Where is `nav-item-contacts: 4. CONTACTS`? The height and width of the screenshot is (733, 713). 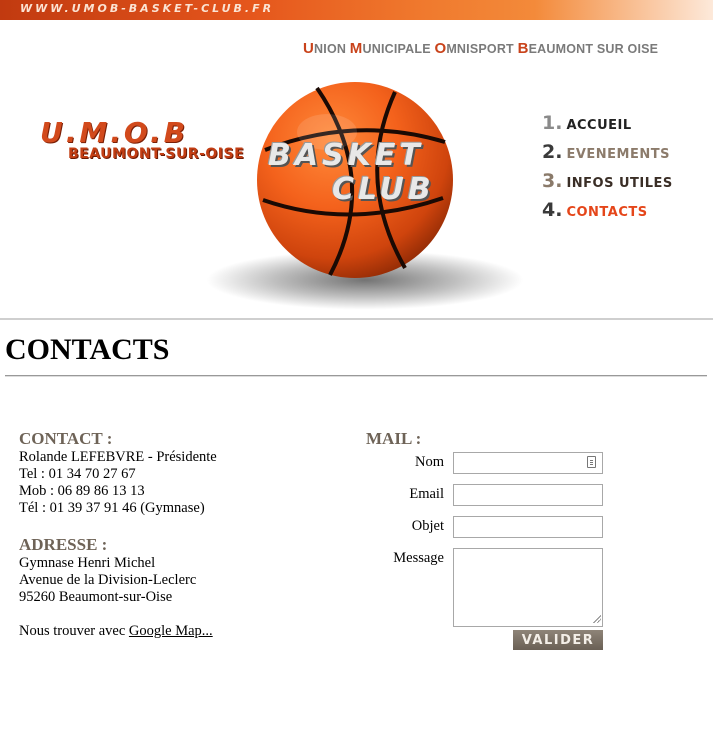
nav-item-contacts: 4. CONTACTS is located at coordinates (607, 213).